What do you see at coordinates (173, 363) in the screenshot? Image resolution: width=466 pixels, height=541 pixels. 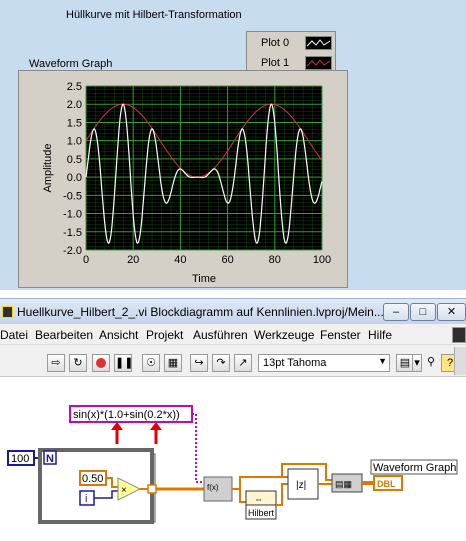 I see `retain-wire-values-icon: ▦` at bounding box center [173, 363].